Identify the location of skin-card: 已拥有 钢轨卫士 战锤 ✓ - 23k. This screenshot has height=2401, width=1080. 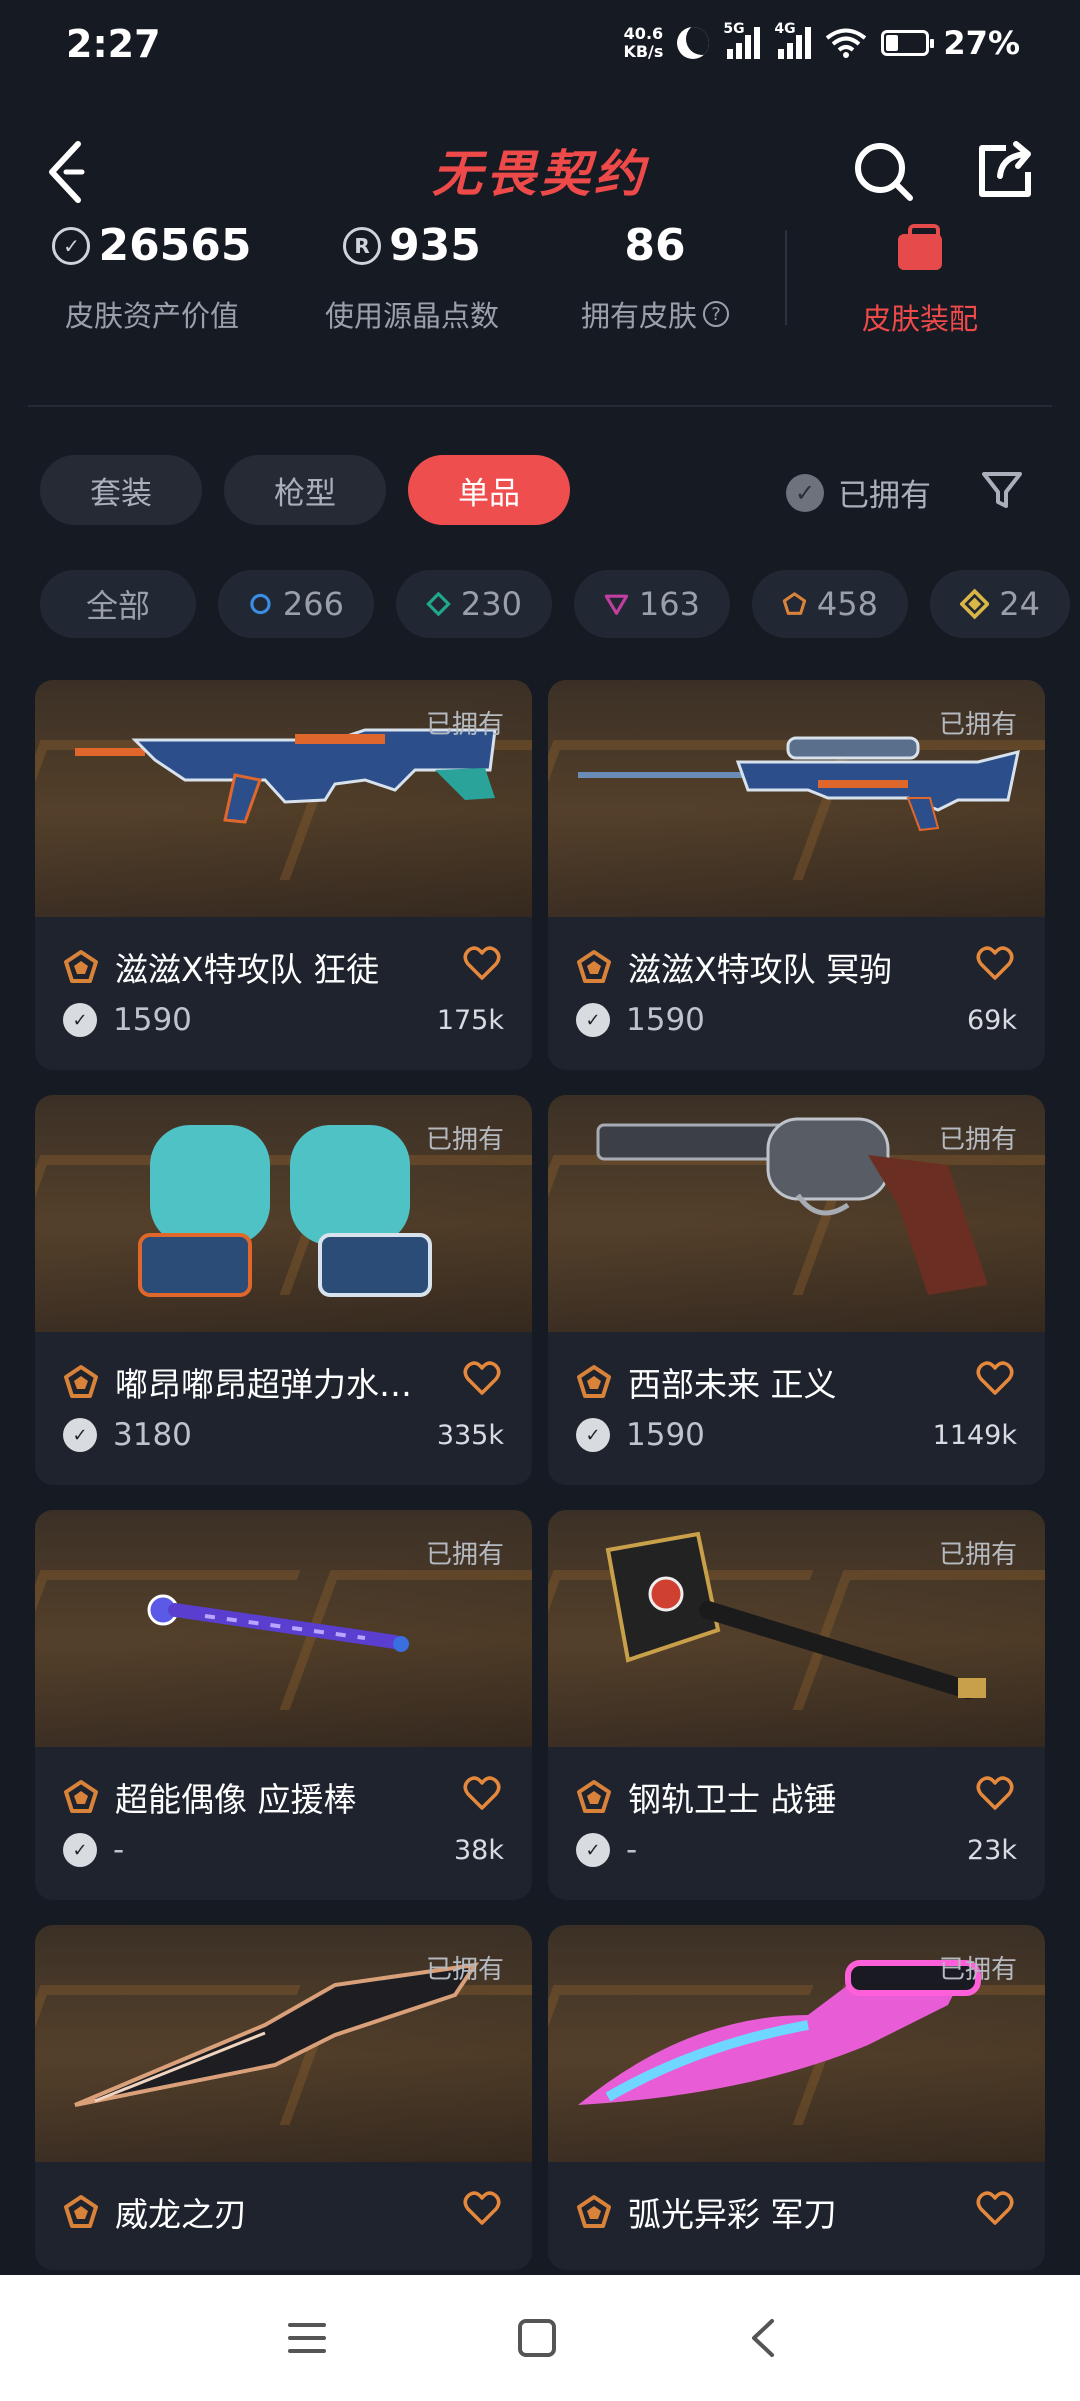
(796, 1705).